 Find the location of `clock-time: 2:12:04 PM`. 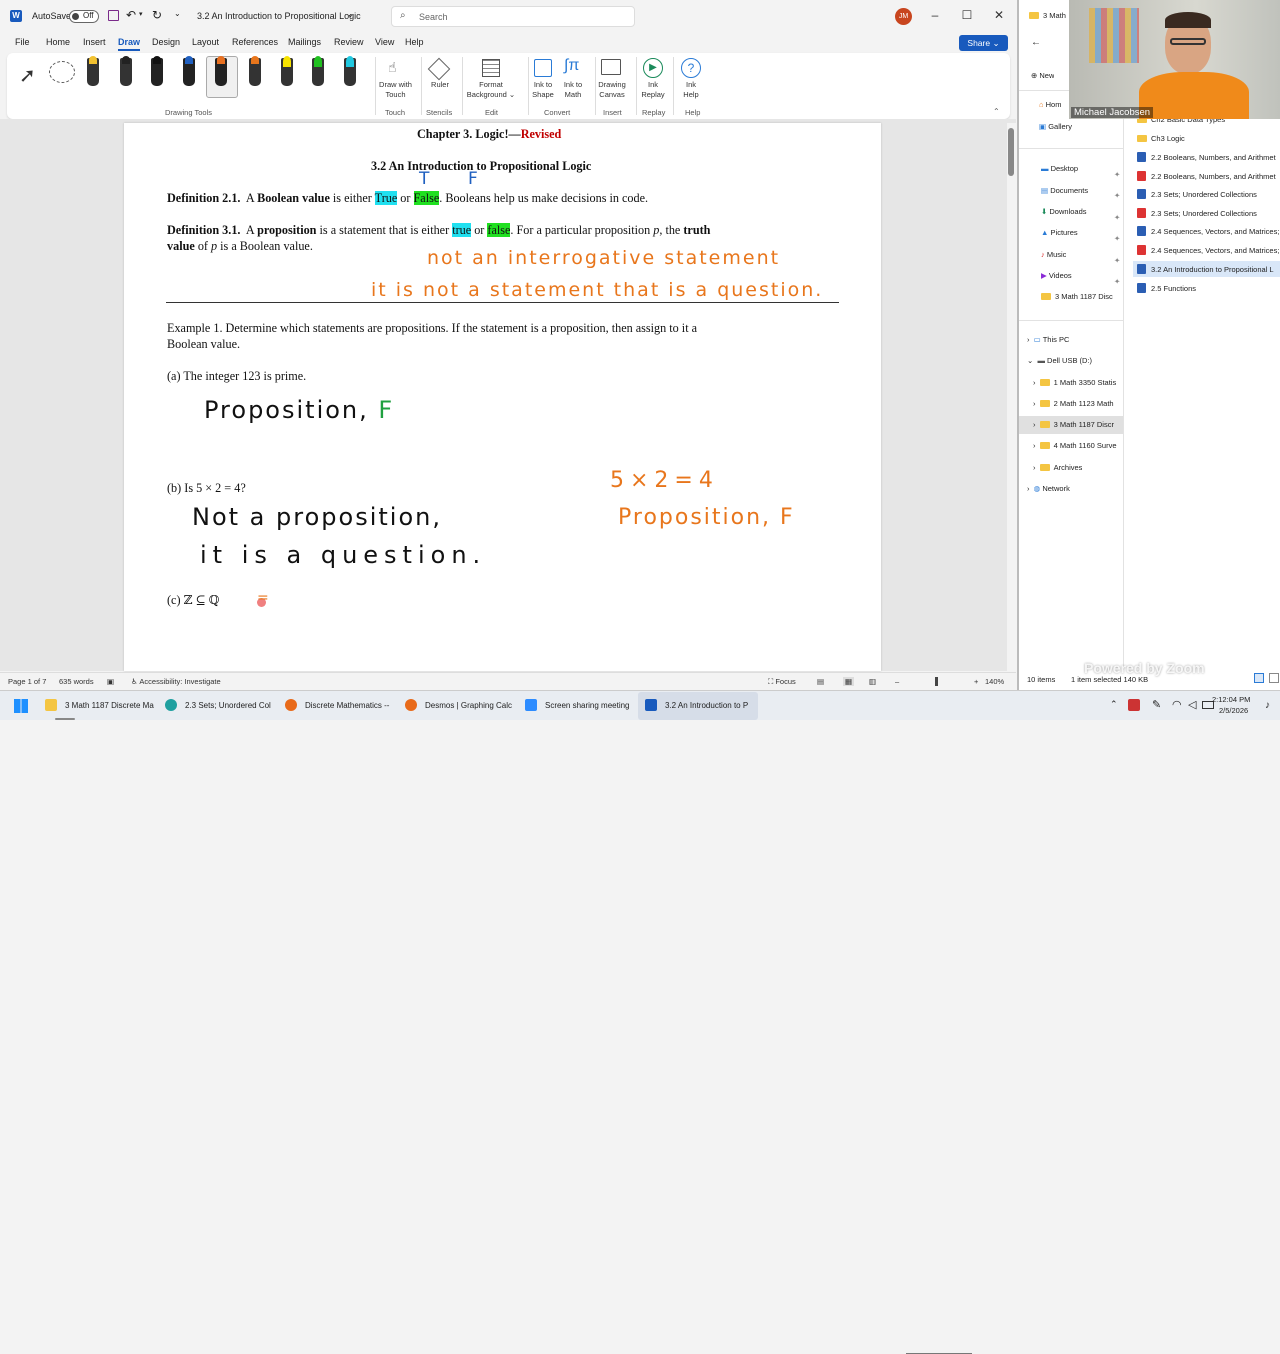

clock-time: 2:12:04 PM is located at coordinates (1231, 699).